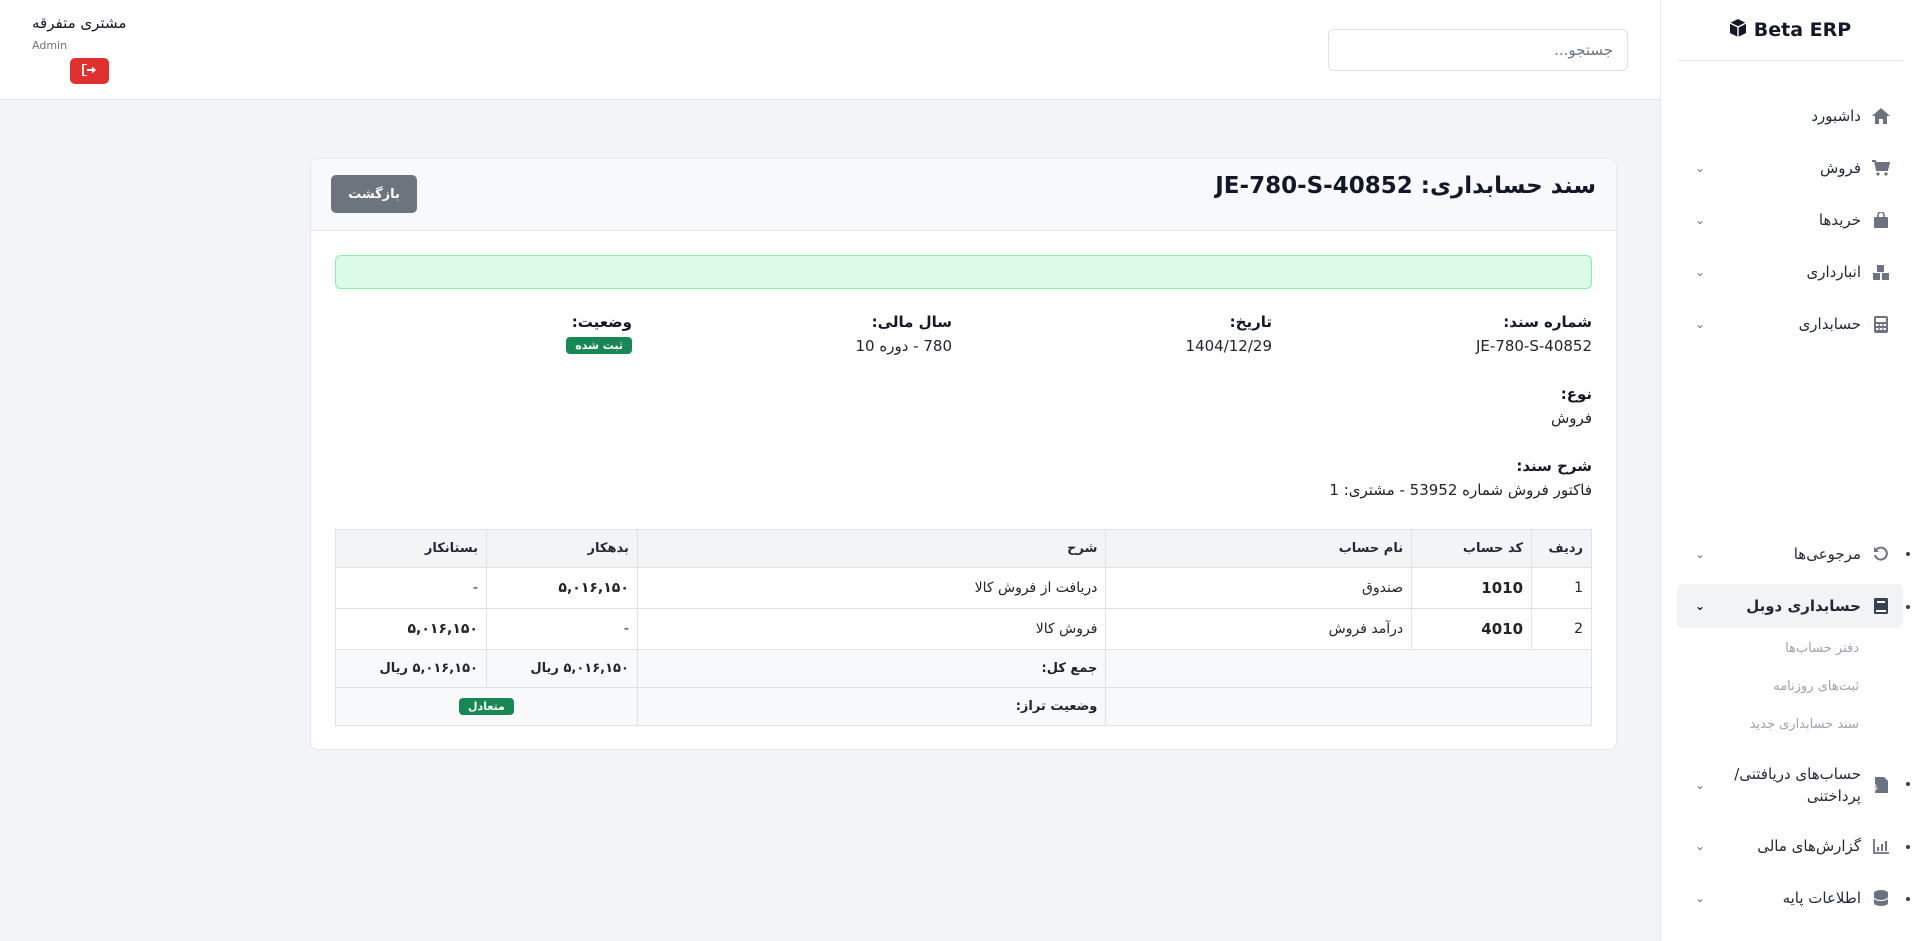  I want to click on nav-label: انبارداری, so click(1833, 271).